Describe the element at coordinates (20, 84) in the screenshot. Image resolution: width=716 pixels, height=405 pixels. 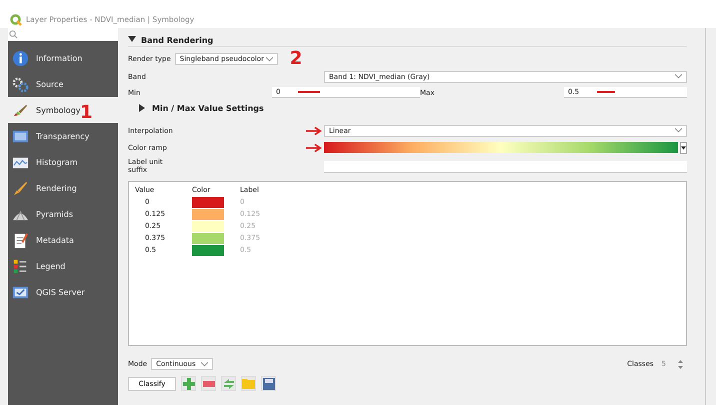
I see `gears-icon` at that location.